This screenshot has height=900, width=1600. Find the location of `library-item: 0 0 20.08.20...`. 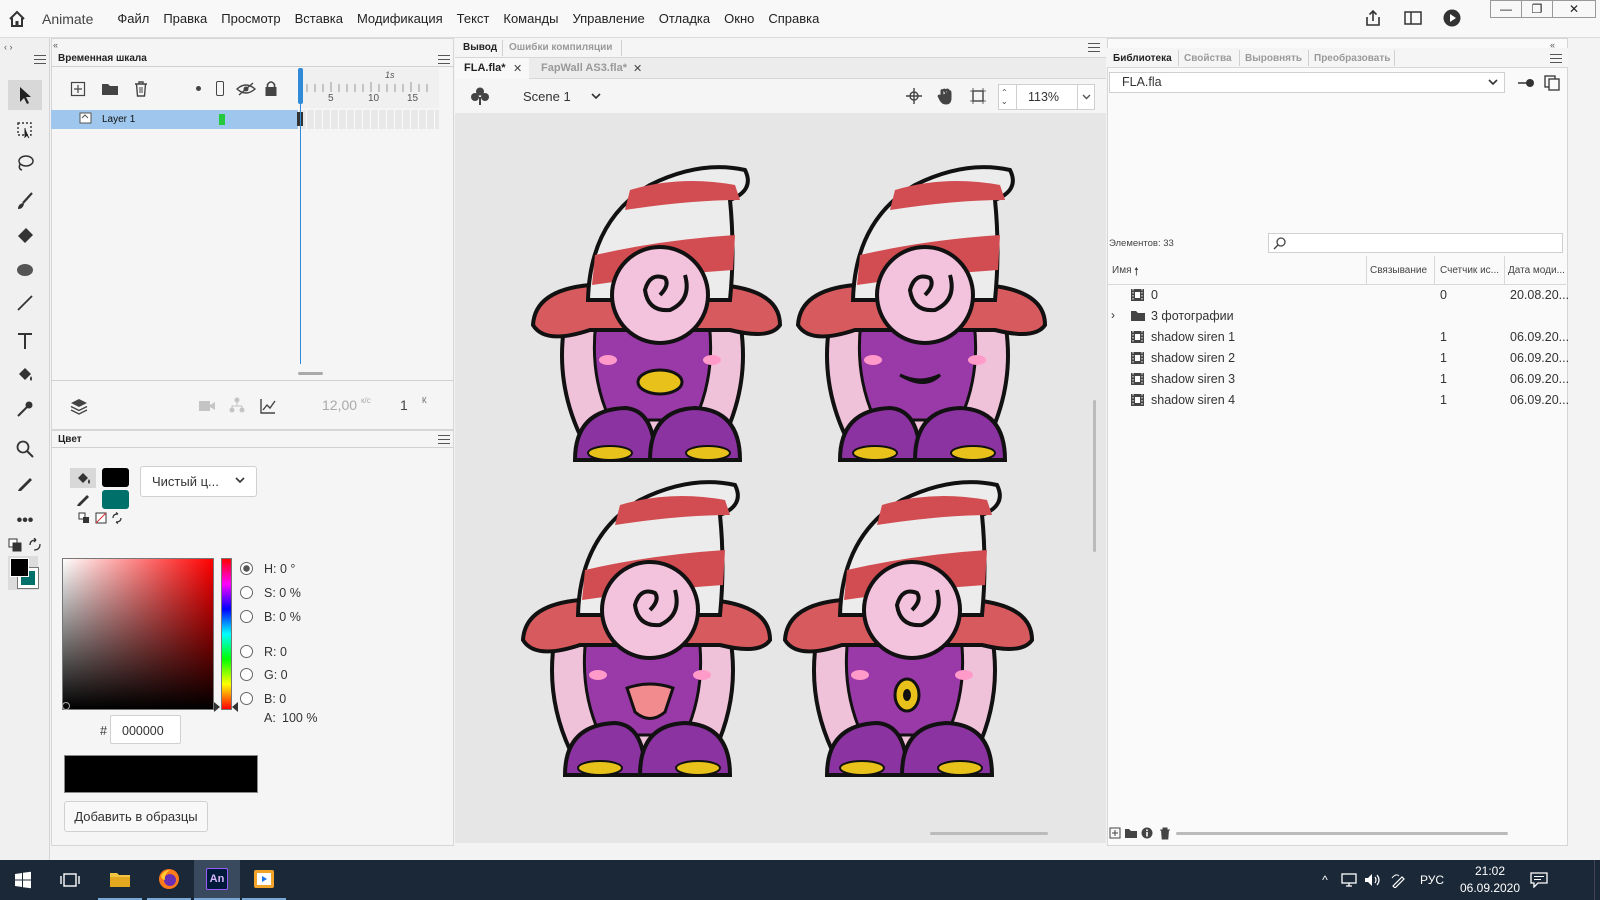

library-item: 0 0 20.08.20... is located at coordinates (1338, 295).